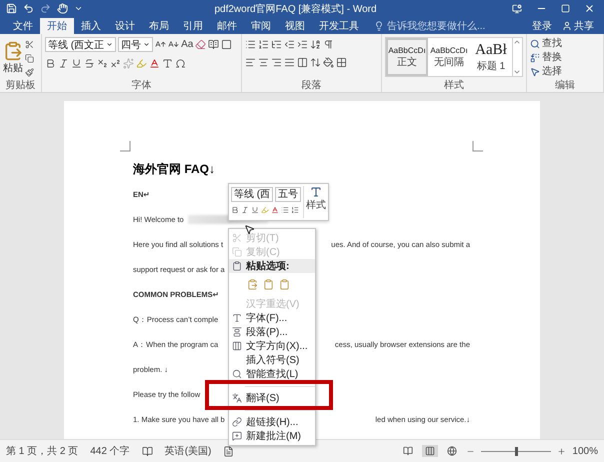  What do you see at coordinates (535, 43) in the screenshot?
I see `search-icon` at bounding box center [535, 43].